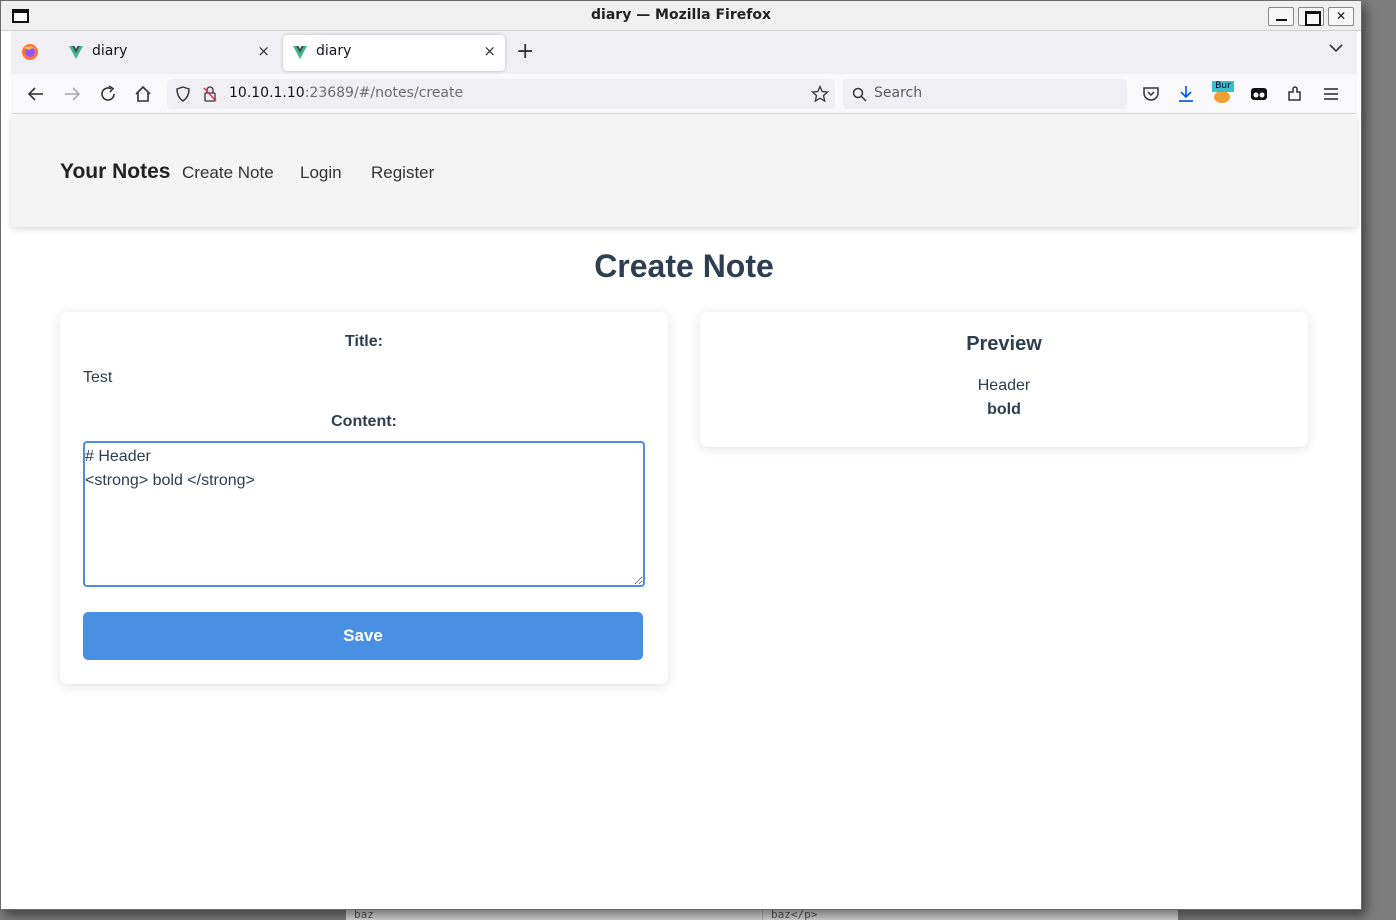 The width and height of the screenshot is (1396, 920). I want to click on extensions-puzzle-icon, so click(1295, 94).